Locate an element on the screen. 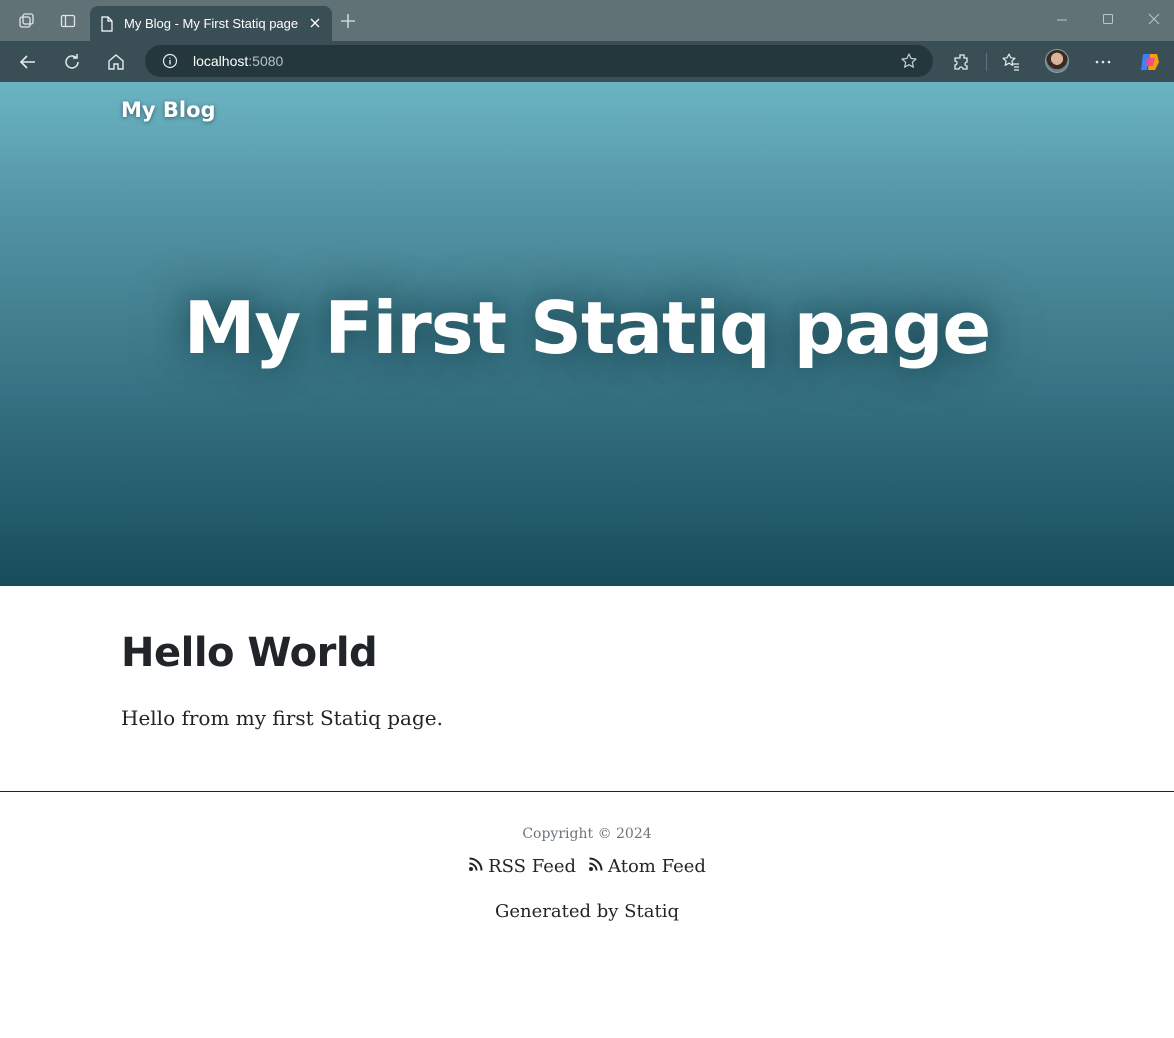 This screenshot has width=1174, height=1038. page-body-text: Hello from my first Statiq page. is located at coordinates (282, 718).